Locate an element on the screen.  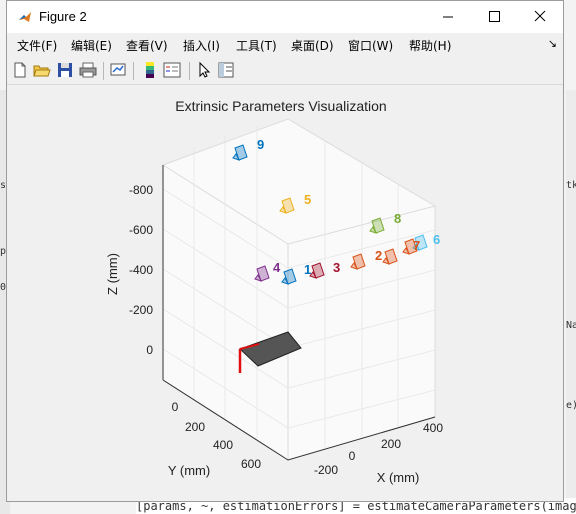
menu-tools: 工具(T) is located at coordinates (256, 45).